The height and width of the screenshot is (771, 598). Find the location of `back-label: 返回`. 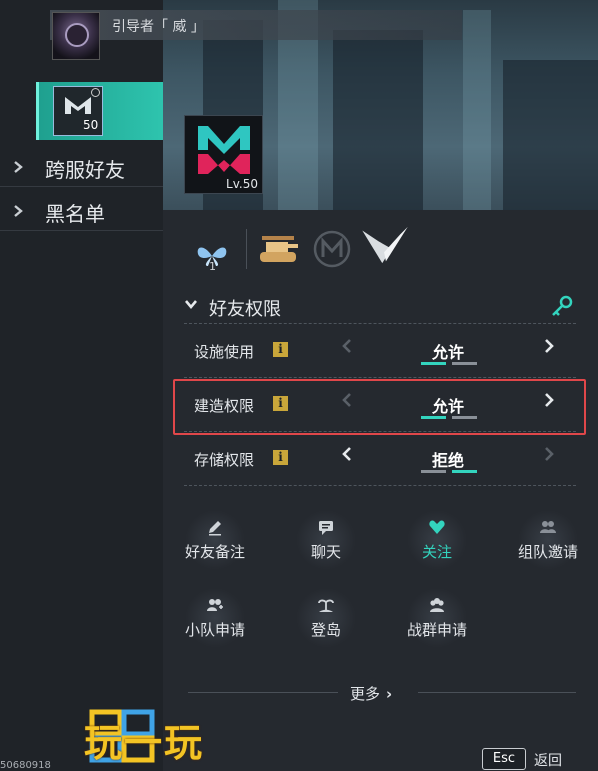

back-label: 返回 is located at coordinates (548, 760).